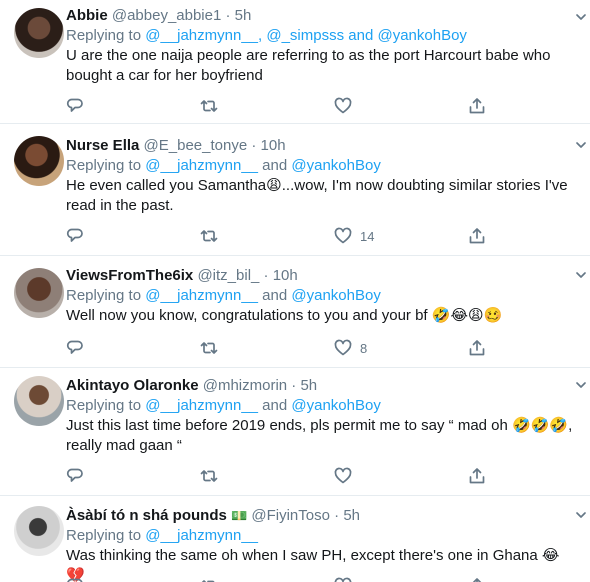 The width and height of the screenshot is (590, 582). What do you see at coordinates (132, 385) in the screenshot?
I see `display-name: Akintayo Olaronke` at bounding box center [132, 385].